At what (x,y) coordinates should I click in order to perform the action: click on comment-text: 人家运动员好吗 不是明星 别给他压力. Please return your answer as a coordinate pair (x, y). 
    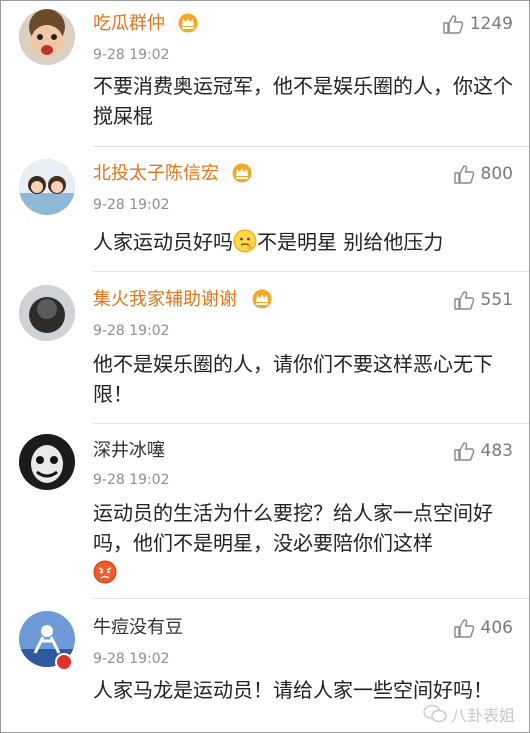
    Looking at the image, I should click on (303, 242).